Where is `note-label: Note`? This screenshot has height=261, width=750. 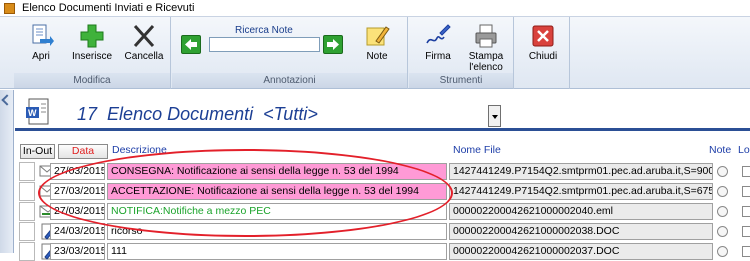
note-label: Note is located at coordinates (377, 56).